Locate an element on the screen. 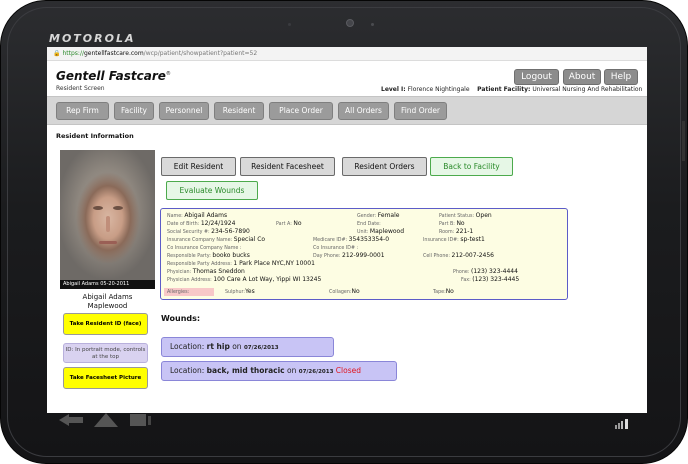 The image size is (688, 464). field-part-b: Part B: No is located at coordinates (452, 223).